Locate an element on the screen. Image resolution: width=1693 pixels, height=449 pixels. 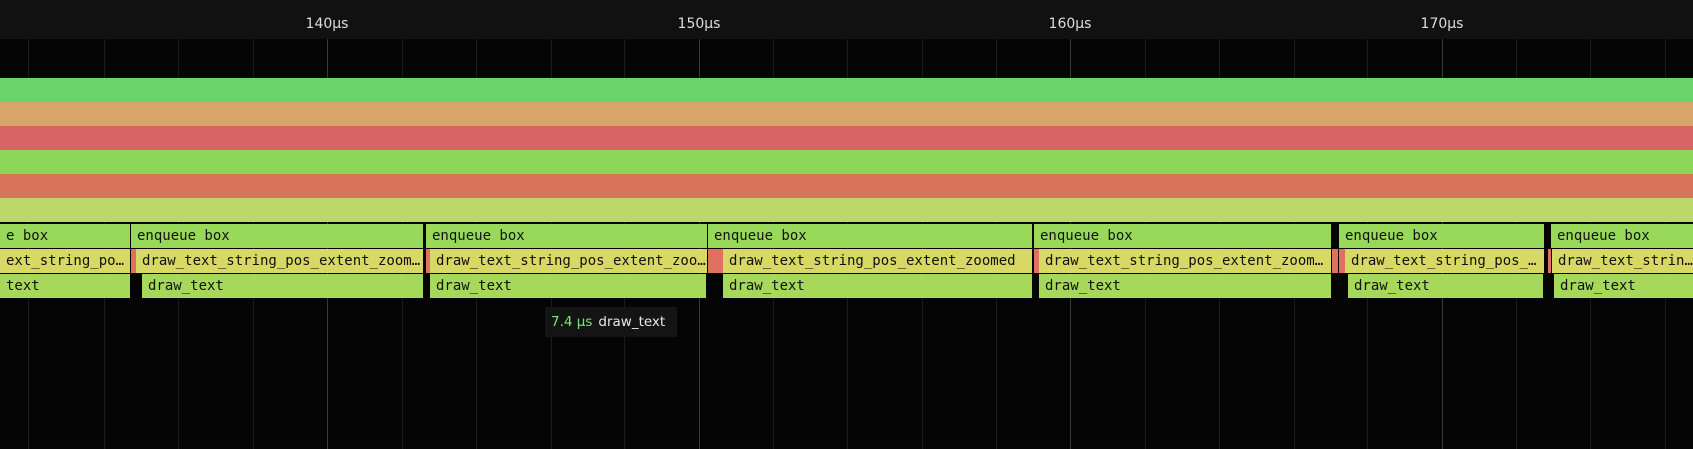
draw-span: text is located at coordinates (65, 286).